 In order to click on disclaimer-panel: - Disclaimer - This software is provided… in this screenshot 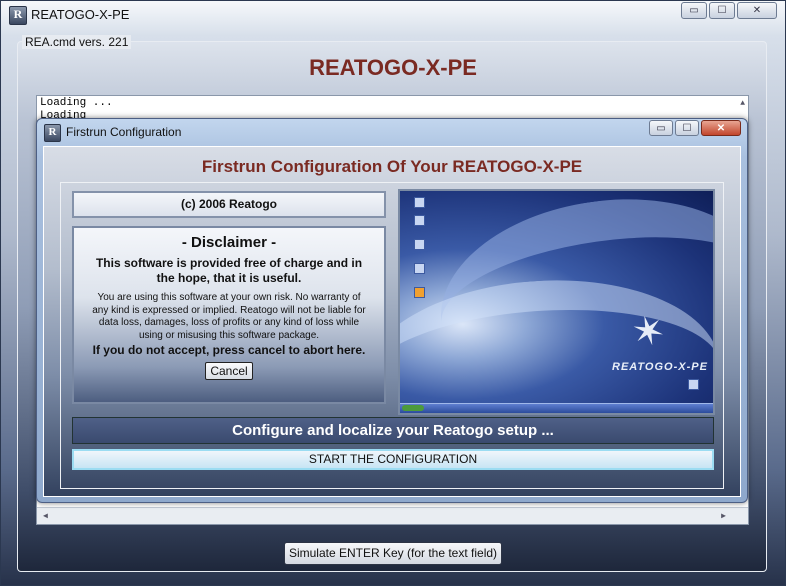, I will do `click(229, 315)`.